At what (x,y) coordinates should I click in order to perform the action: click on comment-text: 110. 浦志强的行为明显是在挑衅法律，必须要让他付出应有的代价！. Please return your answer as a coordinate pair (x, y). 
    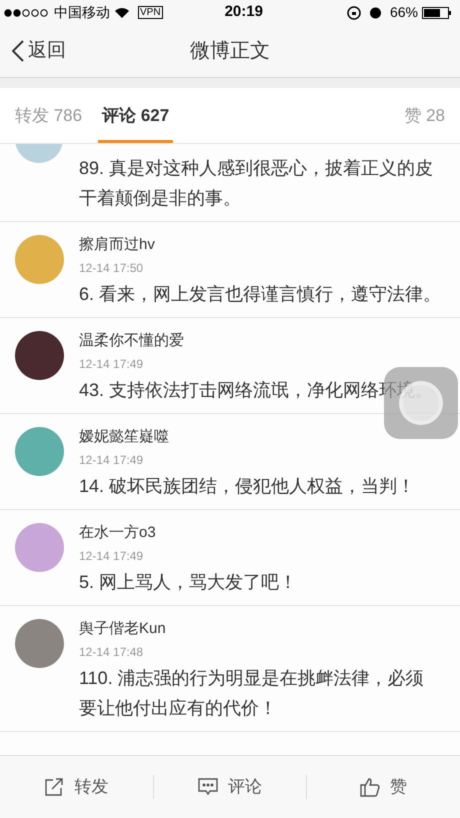
    Looking at the image, I should click on (252, 693).